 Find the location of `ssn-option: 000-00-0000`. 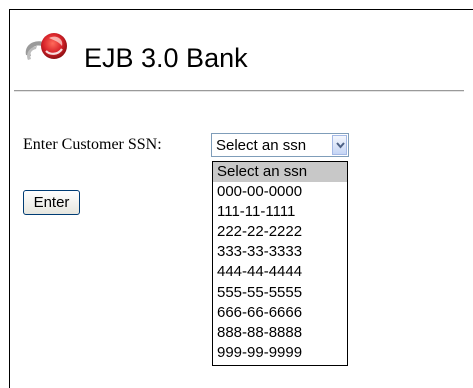

ssn-option: 000-00-0000 is located at coordinates (280, 192).